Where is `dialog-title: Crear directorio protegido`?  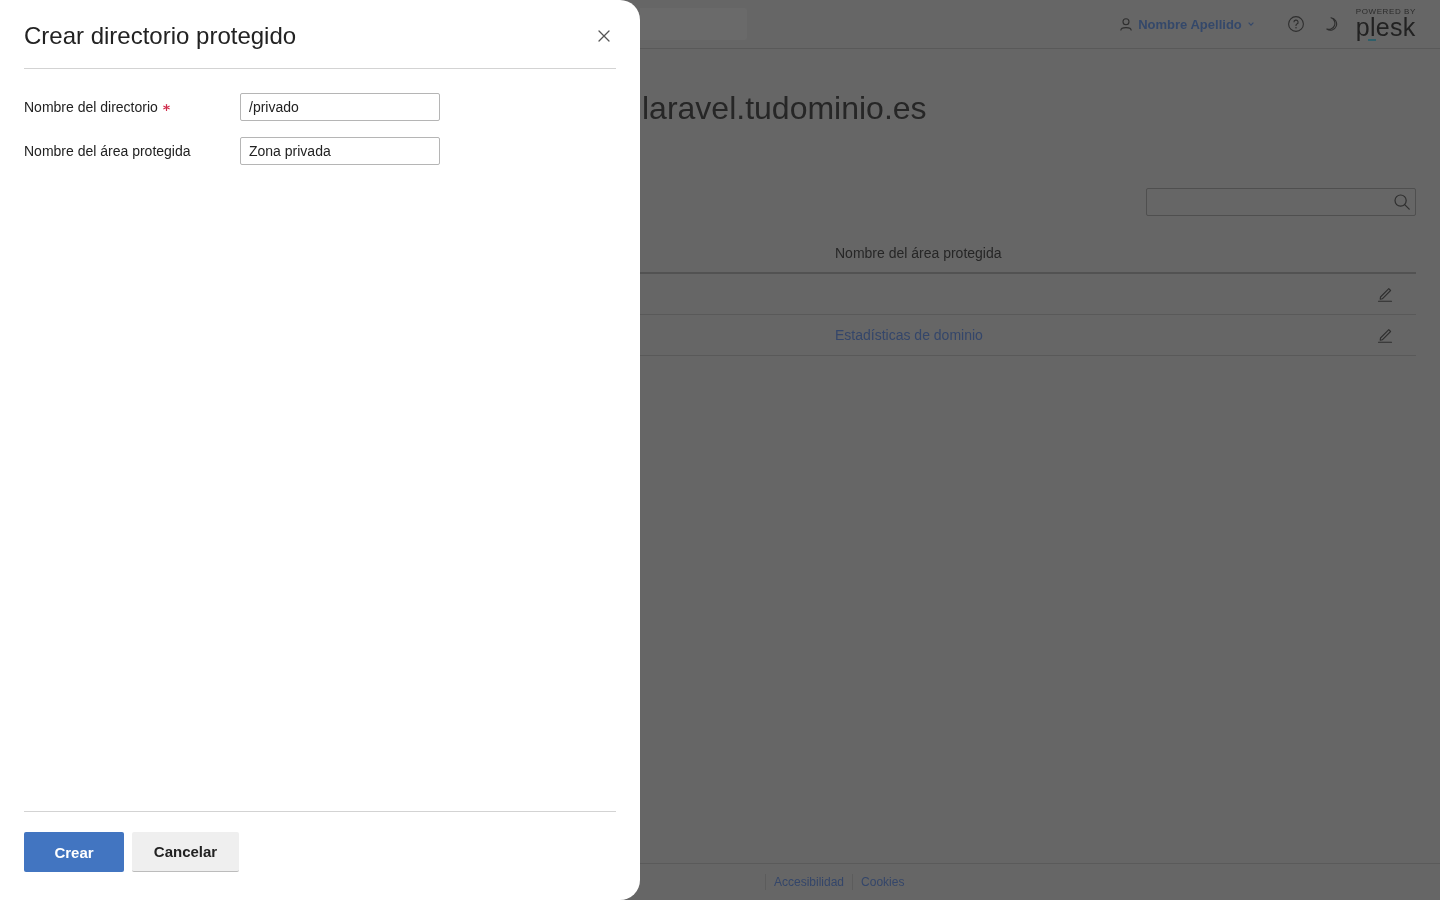 dialog-title: Crear directorio protegido is located at coordinates (160, 36).